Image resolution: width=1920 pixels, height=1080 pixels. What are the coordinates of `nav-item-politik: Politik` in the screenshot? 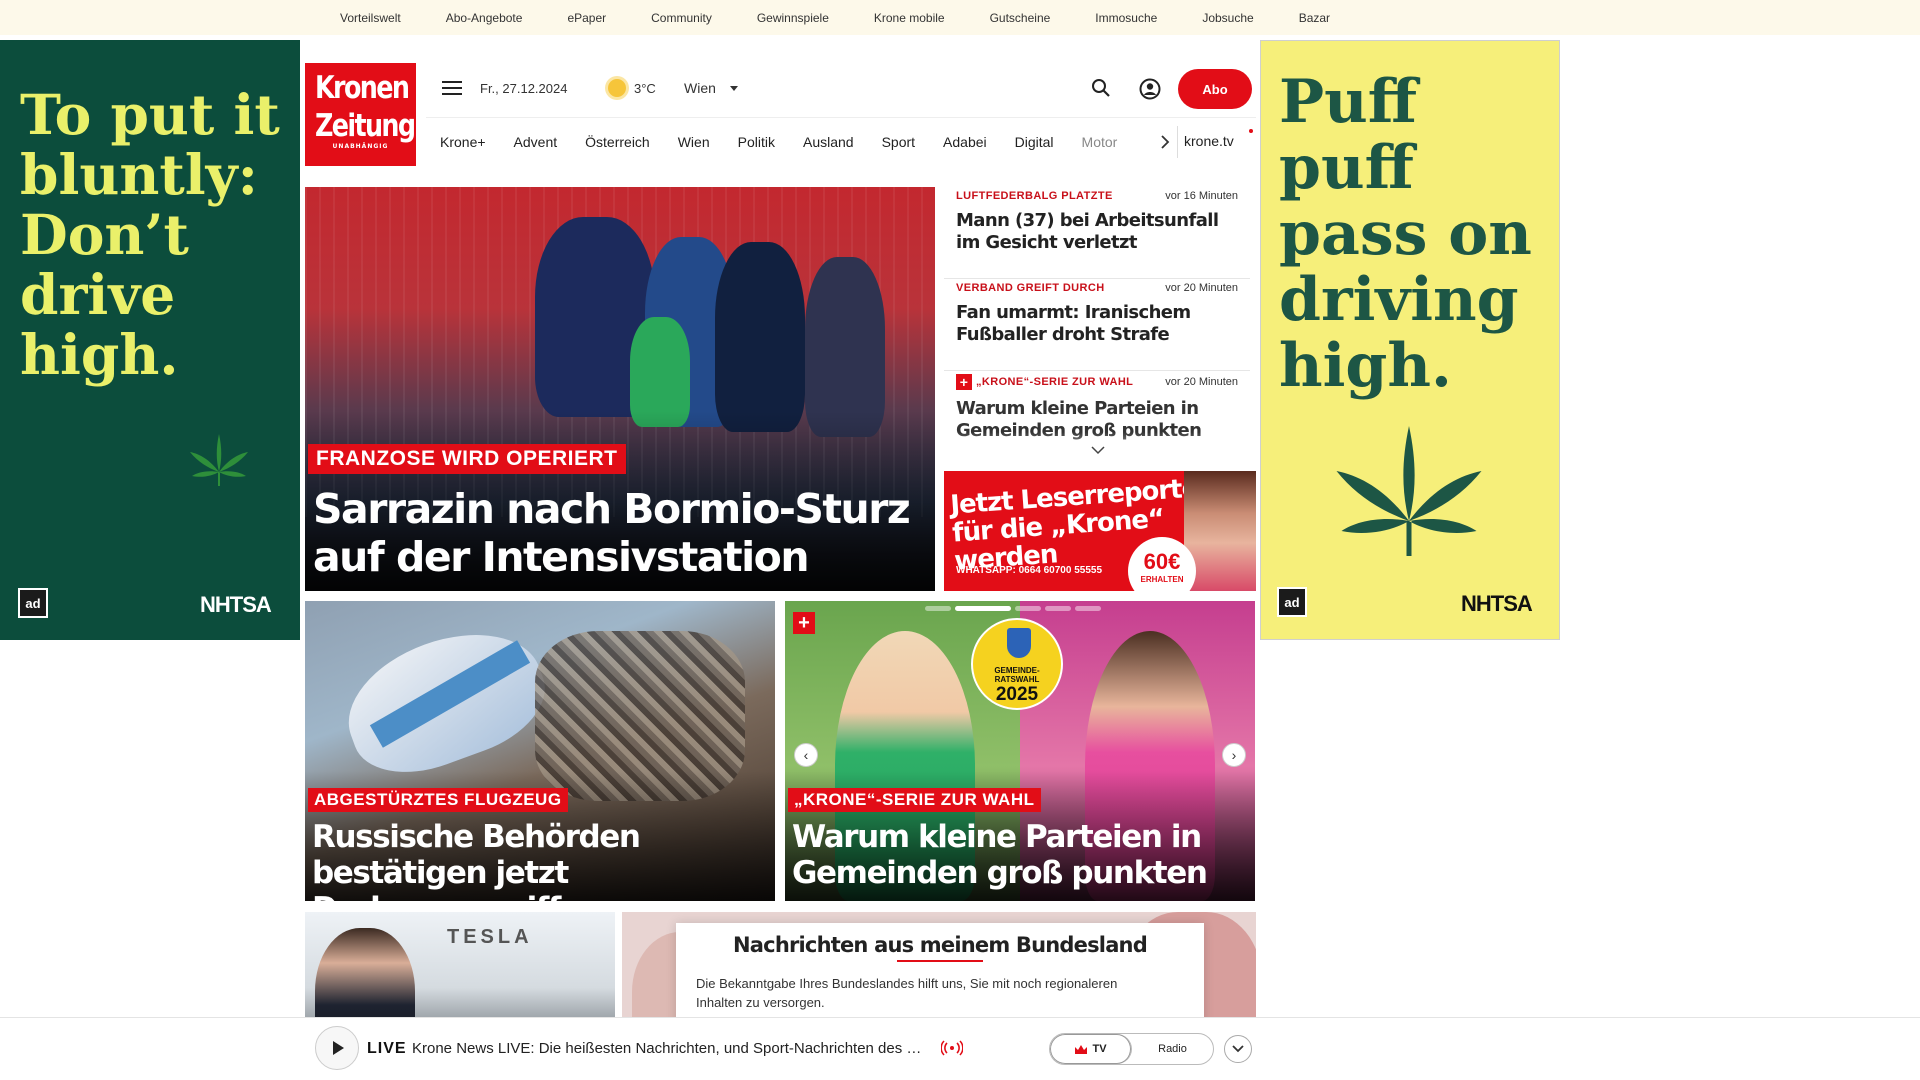 It's located at (756, 142).